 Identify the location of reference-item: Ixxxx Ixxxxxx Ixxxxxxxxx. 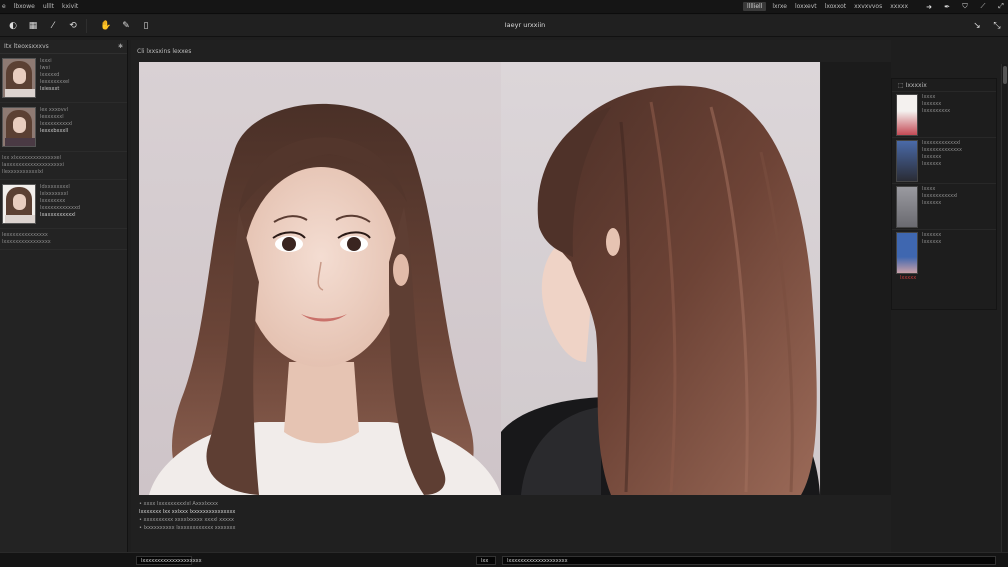
(944, 114).